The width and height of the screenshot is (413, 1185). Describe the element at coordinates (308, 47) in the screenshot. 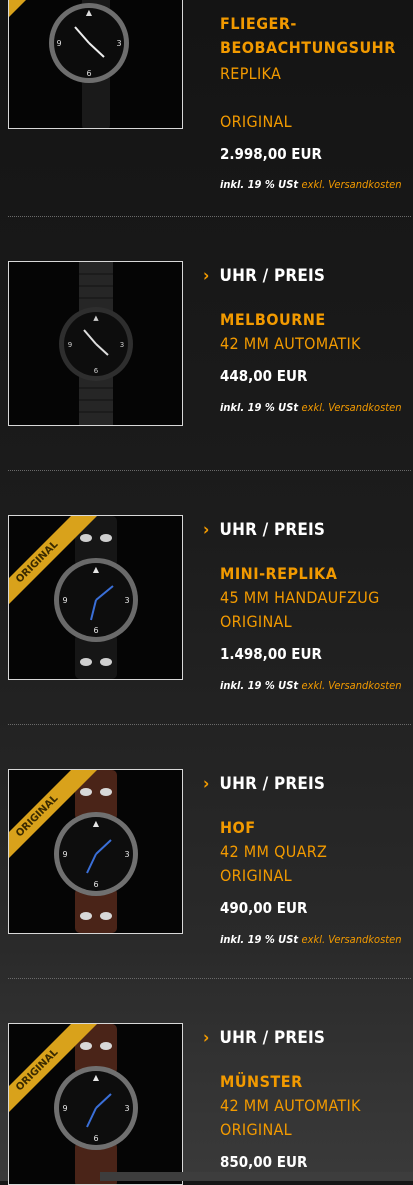

I see `product-name-line2: BEOBACHTUNGSUHR` at that location.